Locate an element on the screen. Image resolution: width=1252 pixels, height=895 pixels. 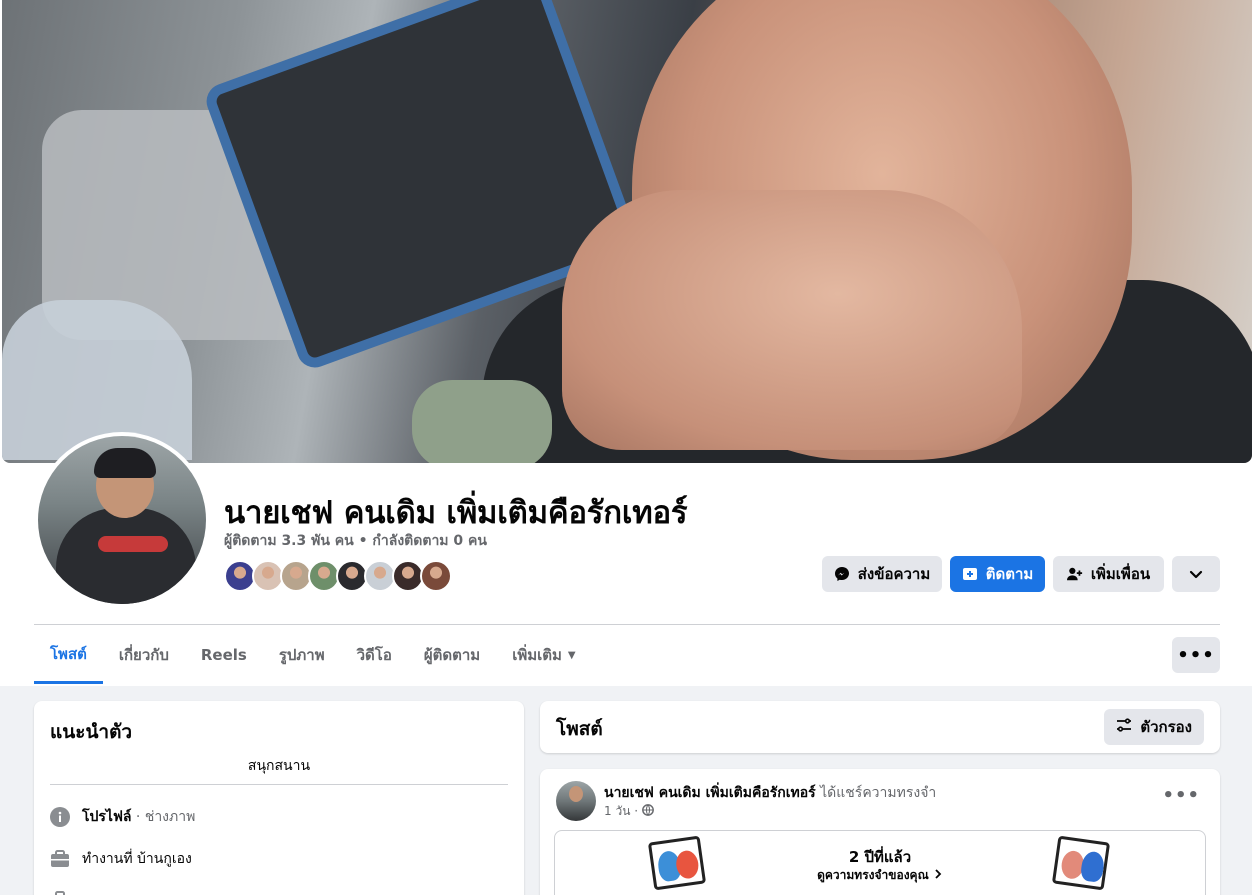
chevron-down-icon is located at coordinates (1196, 574).